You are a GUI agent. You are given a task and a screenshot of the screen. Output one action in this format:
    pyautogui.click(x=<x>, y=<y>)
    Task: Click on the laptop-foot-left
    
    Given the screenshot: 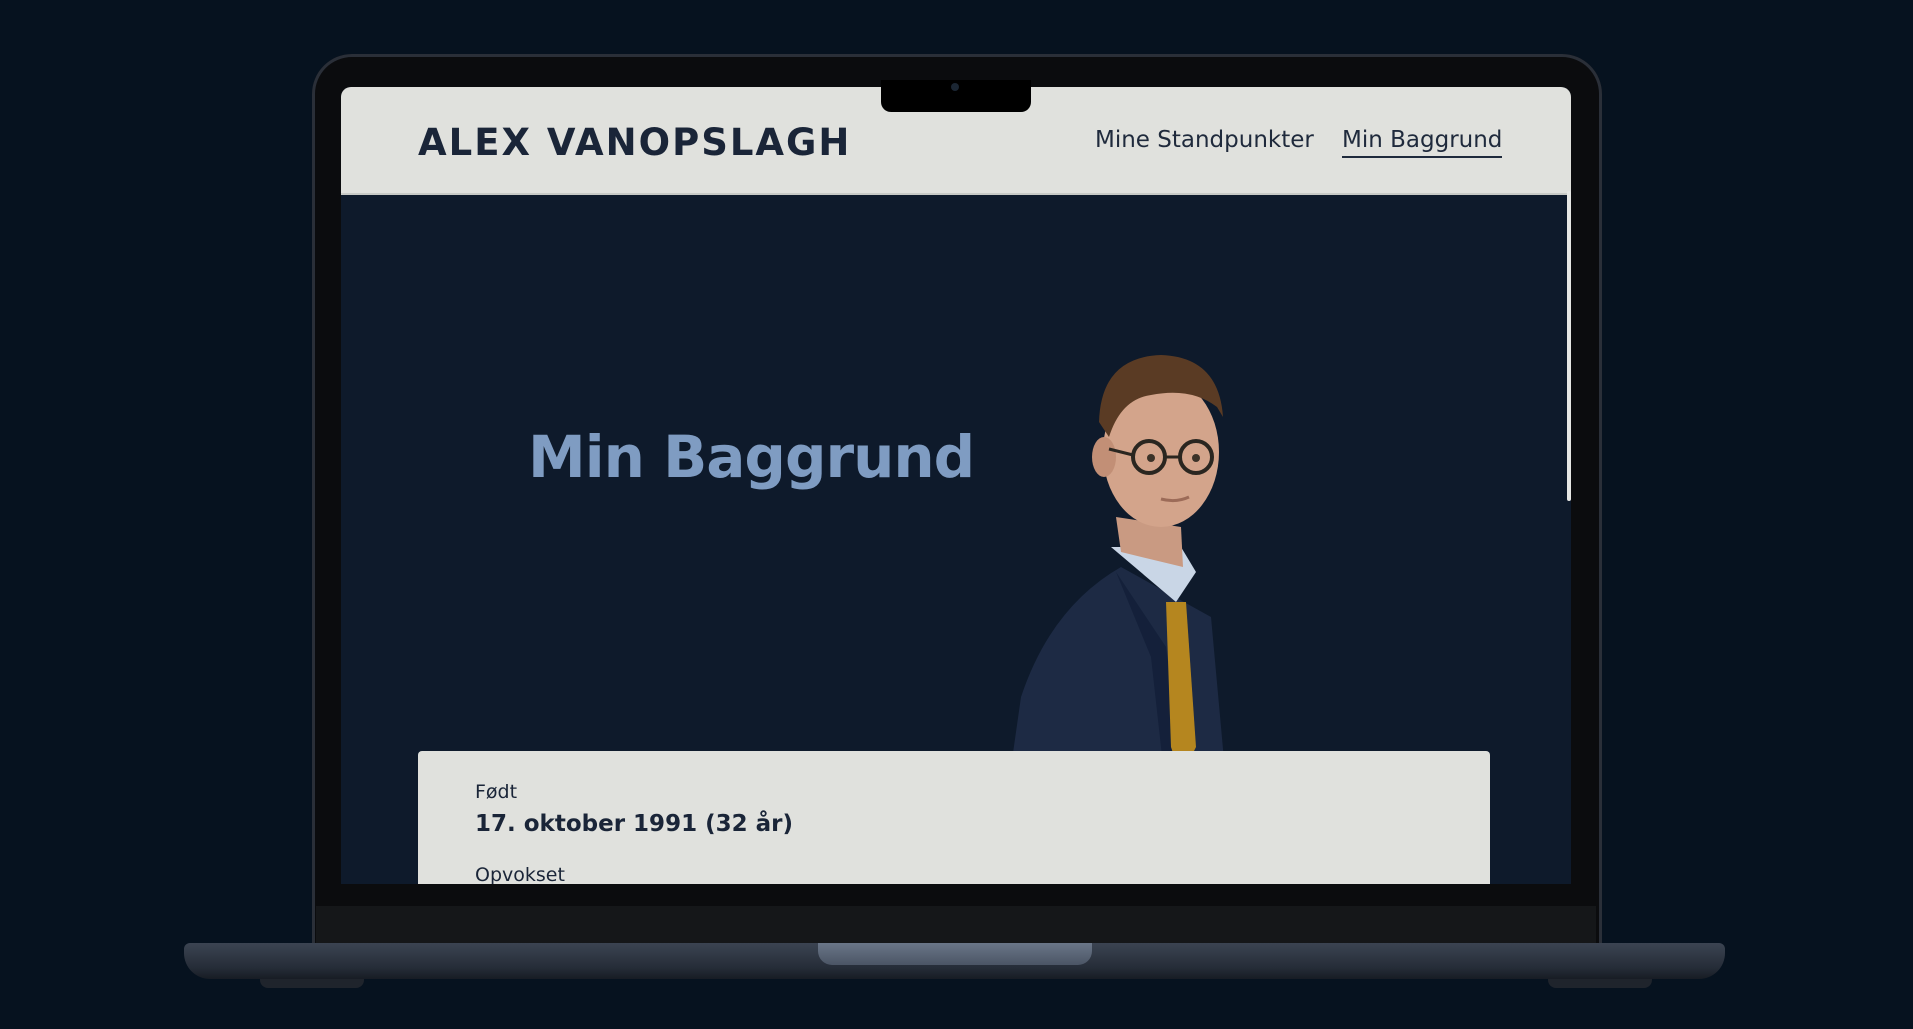 What is the action you would take?
    pyautogui.click(x=312, y=983)
    